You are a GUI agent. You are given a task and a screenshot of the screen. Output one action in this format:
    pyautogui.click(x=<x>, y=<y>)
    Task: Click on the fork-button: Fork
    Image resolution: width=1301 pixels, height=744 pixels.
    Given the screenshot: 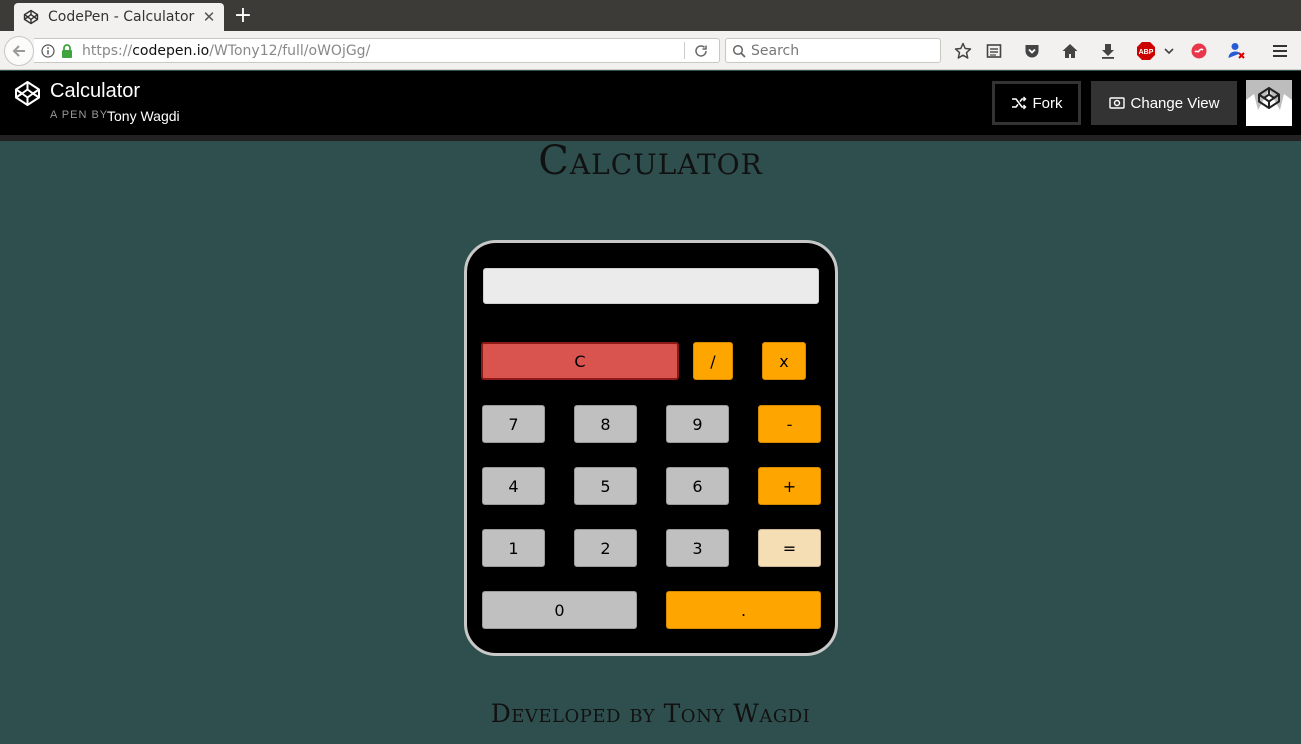 What is the action you would take?
    pyautogui.click(x=1036, y=103)
    